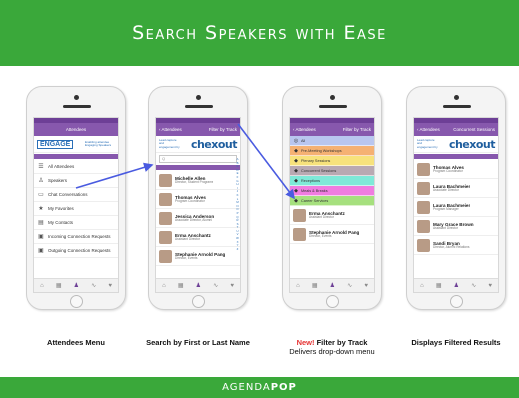 Image resolution: width=519 pixels, height=398 pixels. I want to click on footer-bar: AGENDAPOP, so click(259, 387).